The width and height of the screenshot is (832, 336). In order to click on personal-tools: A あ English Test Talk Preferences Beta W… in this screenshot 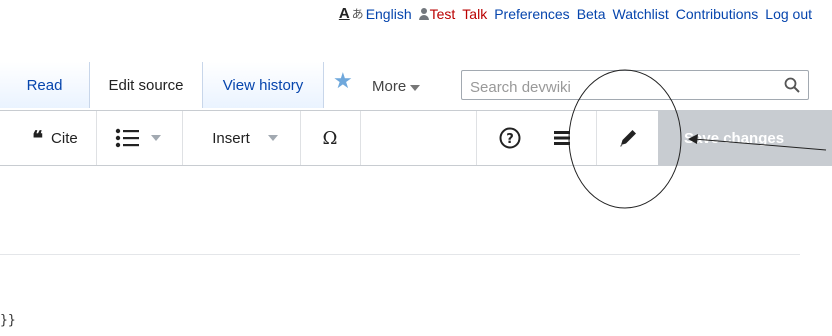, I will do `click(575, 13)`.